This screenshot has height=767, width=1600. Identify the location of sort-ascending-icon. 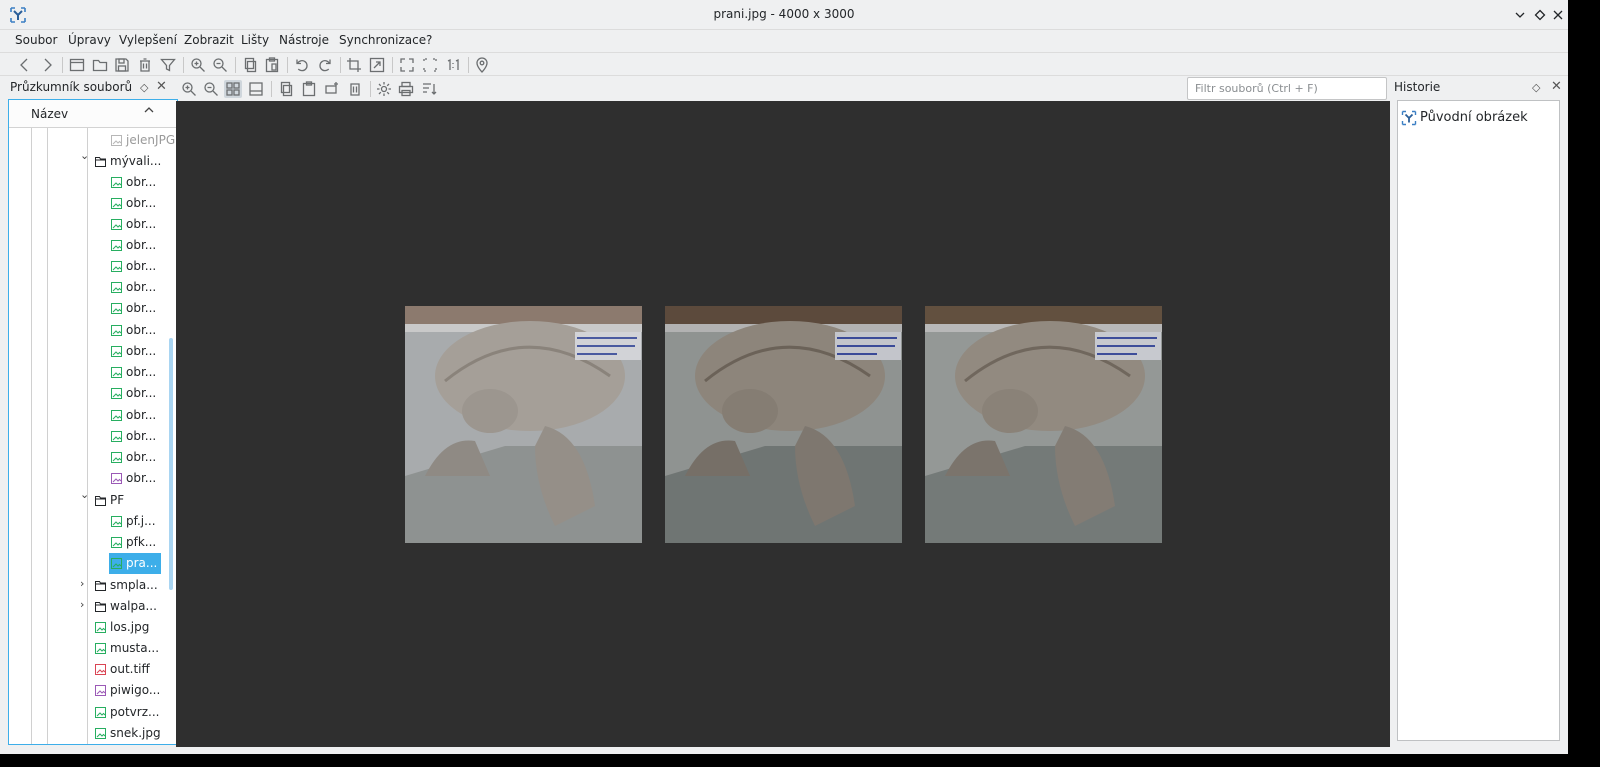
(149, 112).